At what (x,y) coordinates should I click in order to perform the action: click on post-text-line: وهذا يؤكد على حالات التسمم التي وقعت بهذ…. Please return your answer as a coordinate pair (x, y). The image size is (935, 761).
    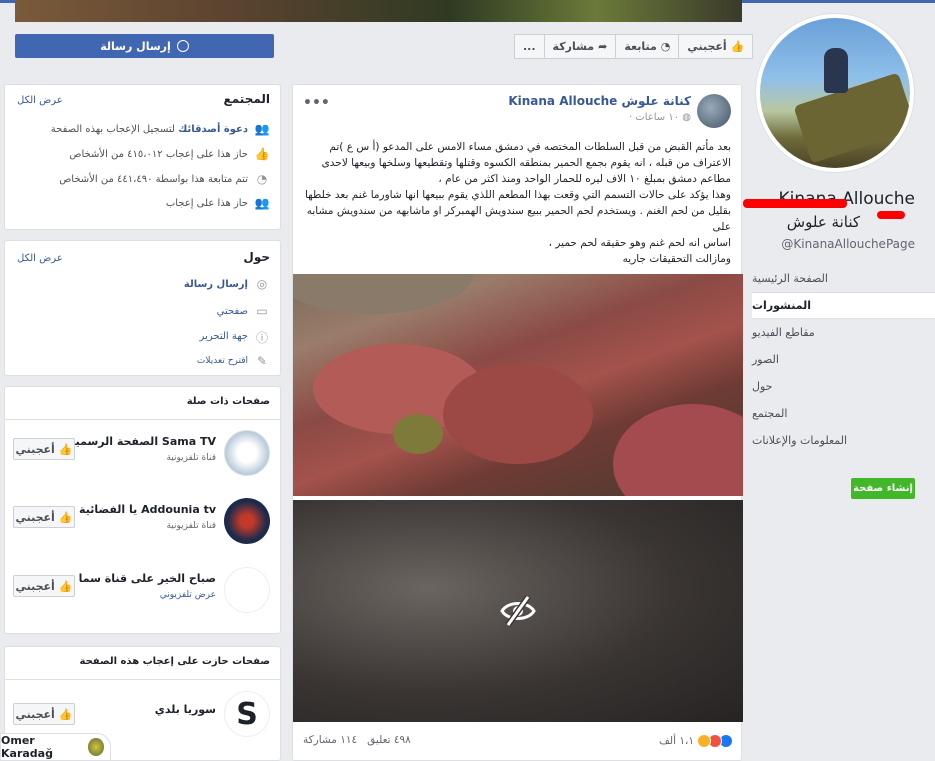
    Looking at the image, I should click on (517, 195).